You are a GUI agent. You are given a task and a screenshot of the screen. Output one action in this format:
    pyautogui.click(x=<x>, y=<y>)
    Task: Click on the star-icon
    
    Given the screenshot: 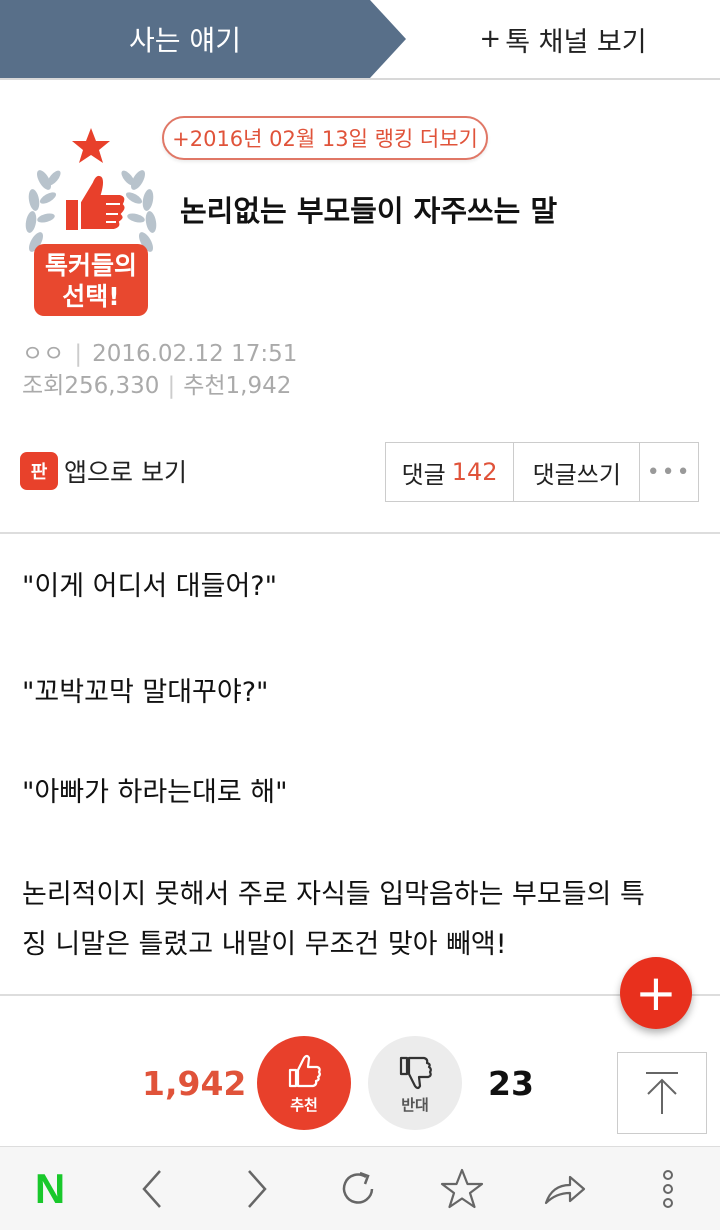 What is the action you would take?
    pyautogui.click(x=91, y=145)
    